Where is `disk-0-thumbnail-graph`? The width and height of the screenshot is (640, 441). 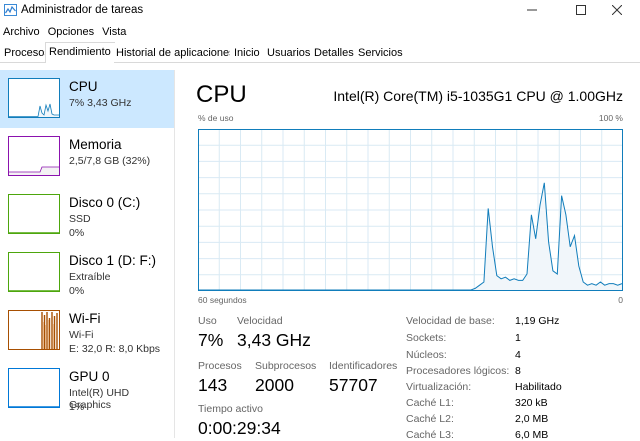
disk-0-thumbnail-graph is located at coordinates (34, 214).